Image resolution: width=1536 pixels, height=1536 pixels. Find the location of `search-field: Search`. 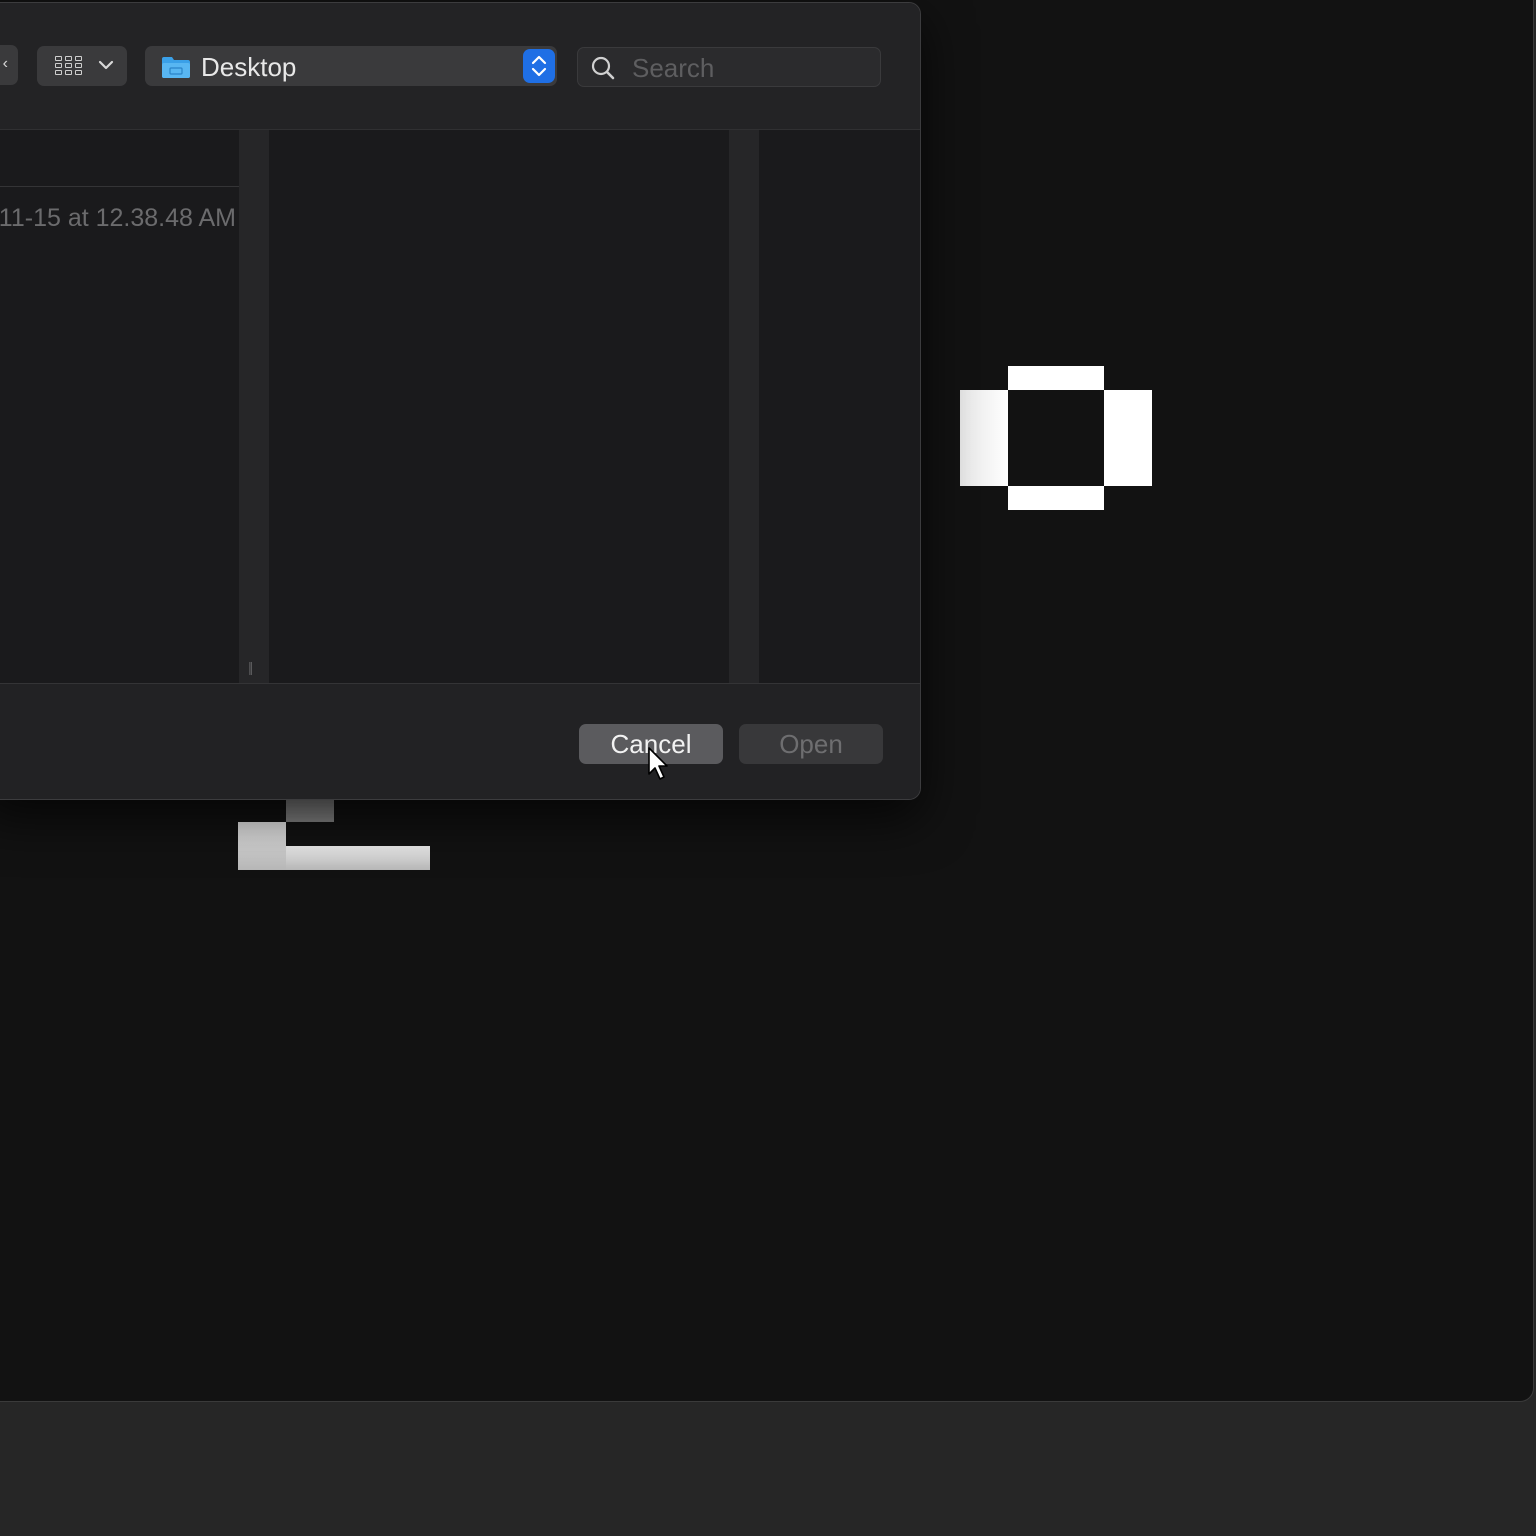

search-field: Search is located at coordinates (729, 67).